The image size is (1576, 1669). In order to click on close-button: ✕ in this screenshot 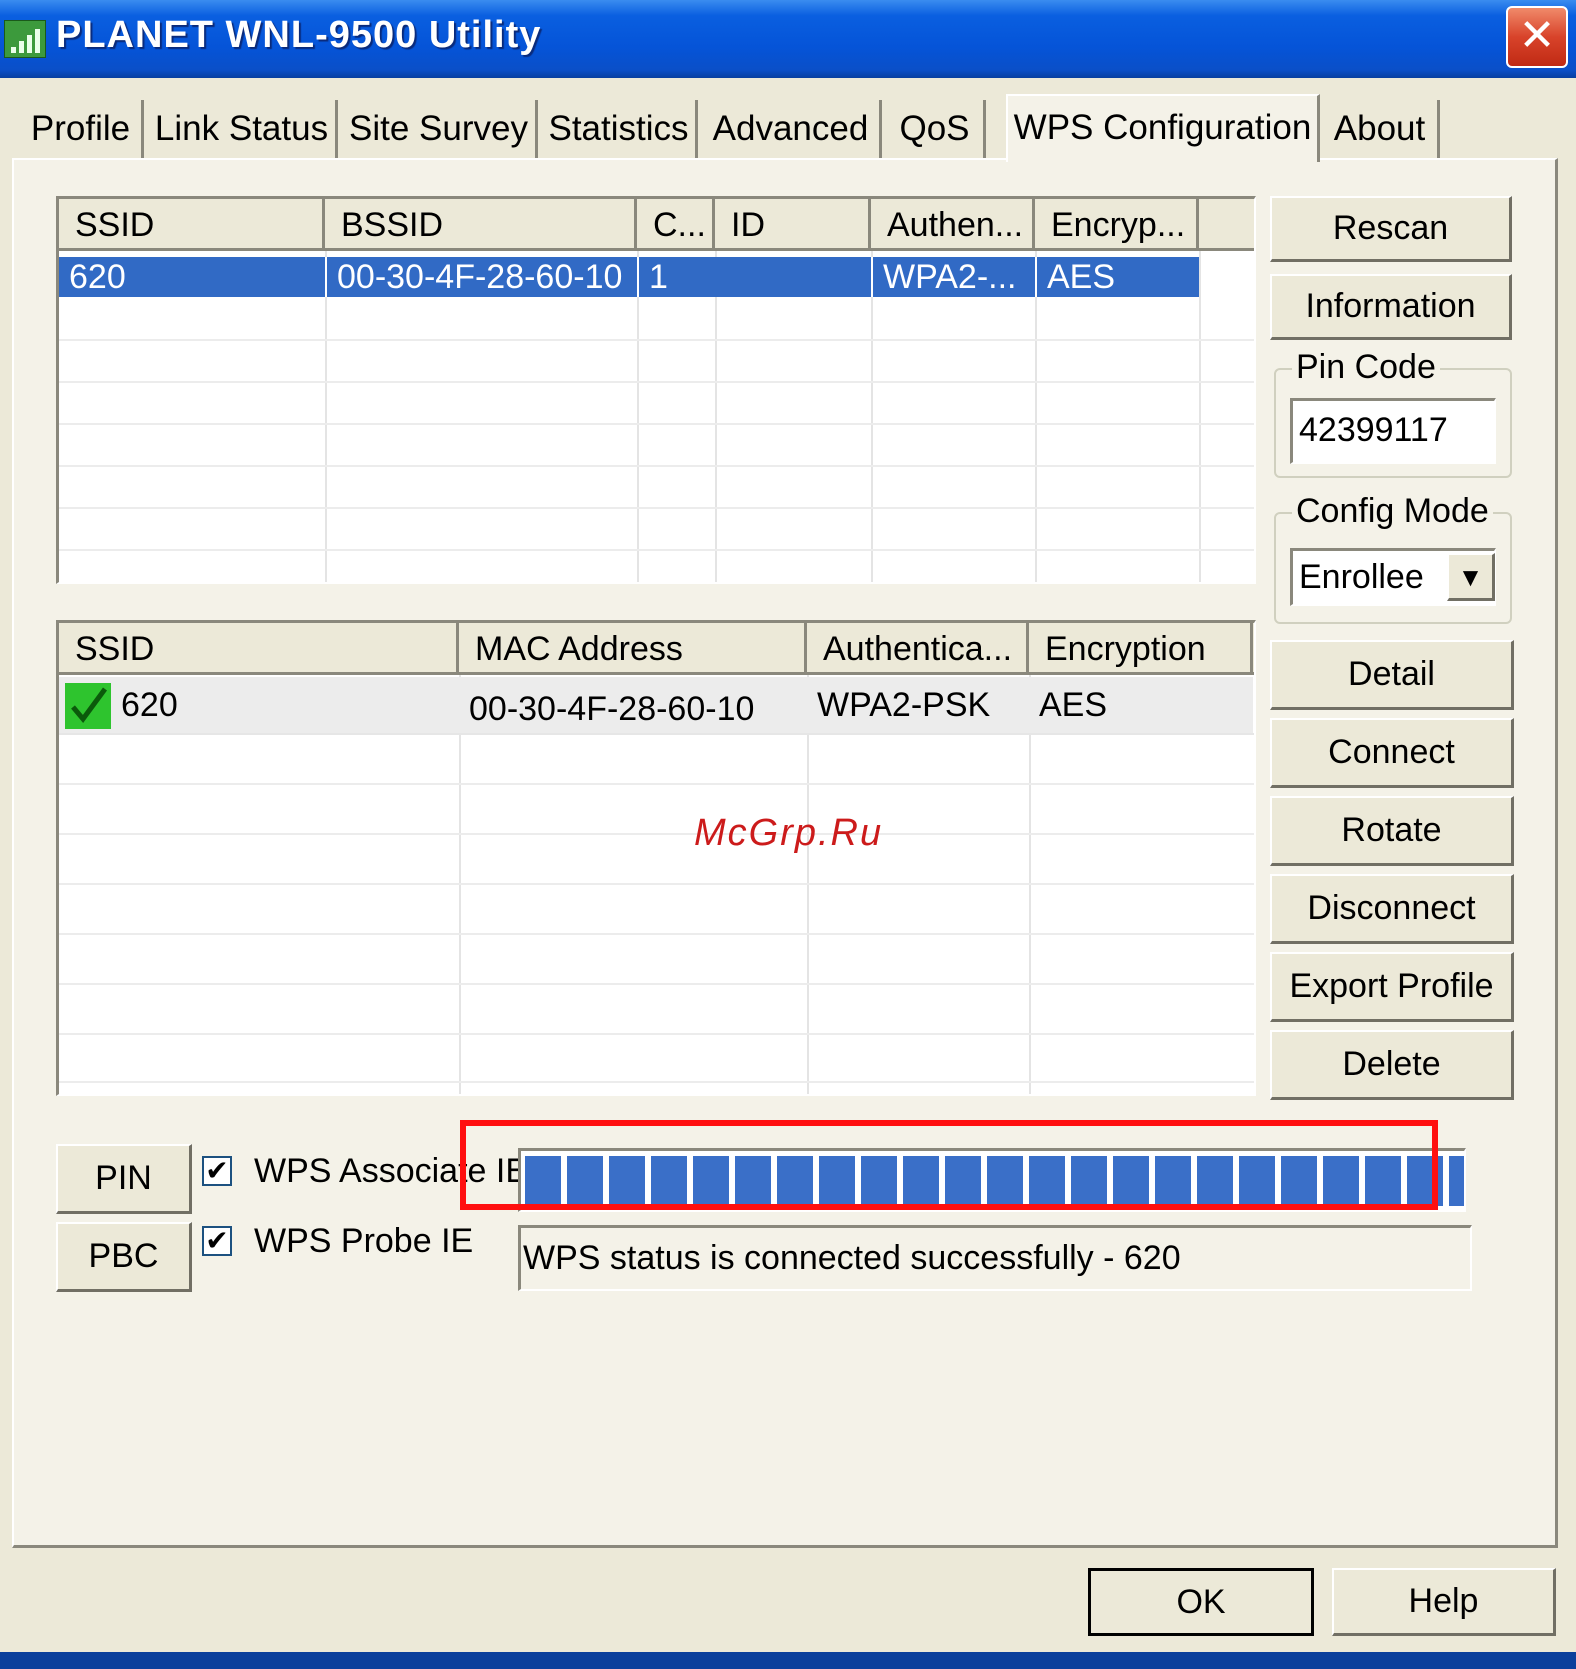, I will do `click(1537, 37)`.